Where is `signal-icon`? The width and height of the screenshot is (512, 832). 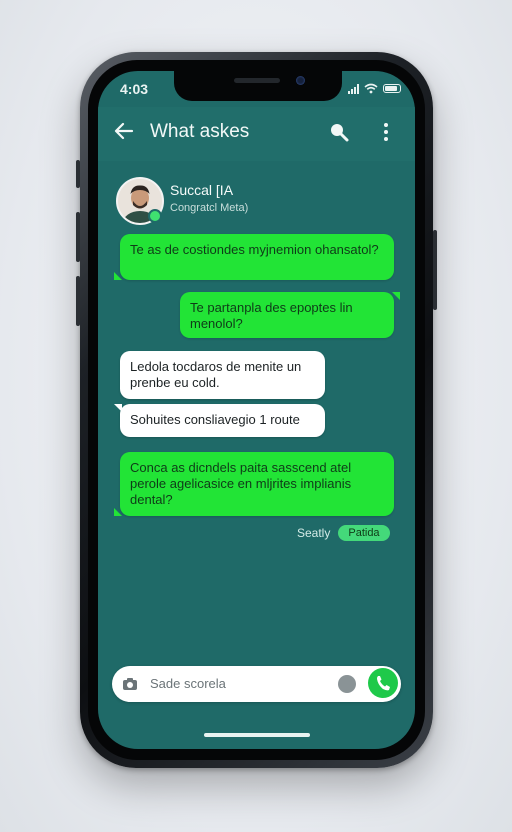 signal-icon is located at coordinates (353, 88).